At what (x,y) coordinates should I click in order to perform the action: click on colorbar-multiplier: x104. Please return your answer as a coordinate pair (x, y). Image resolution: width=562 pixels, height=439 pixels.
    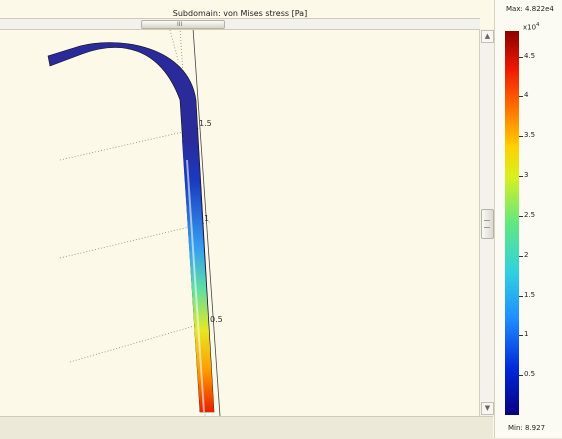
    Looking at the image, I should click on (531, 26).